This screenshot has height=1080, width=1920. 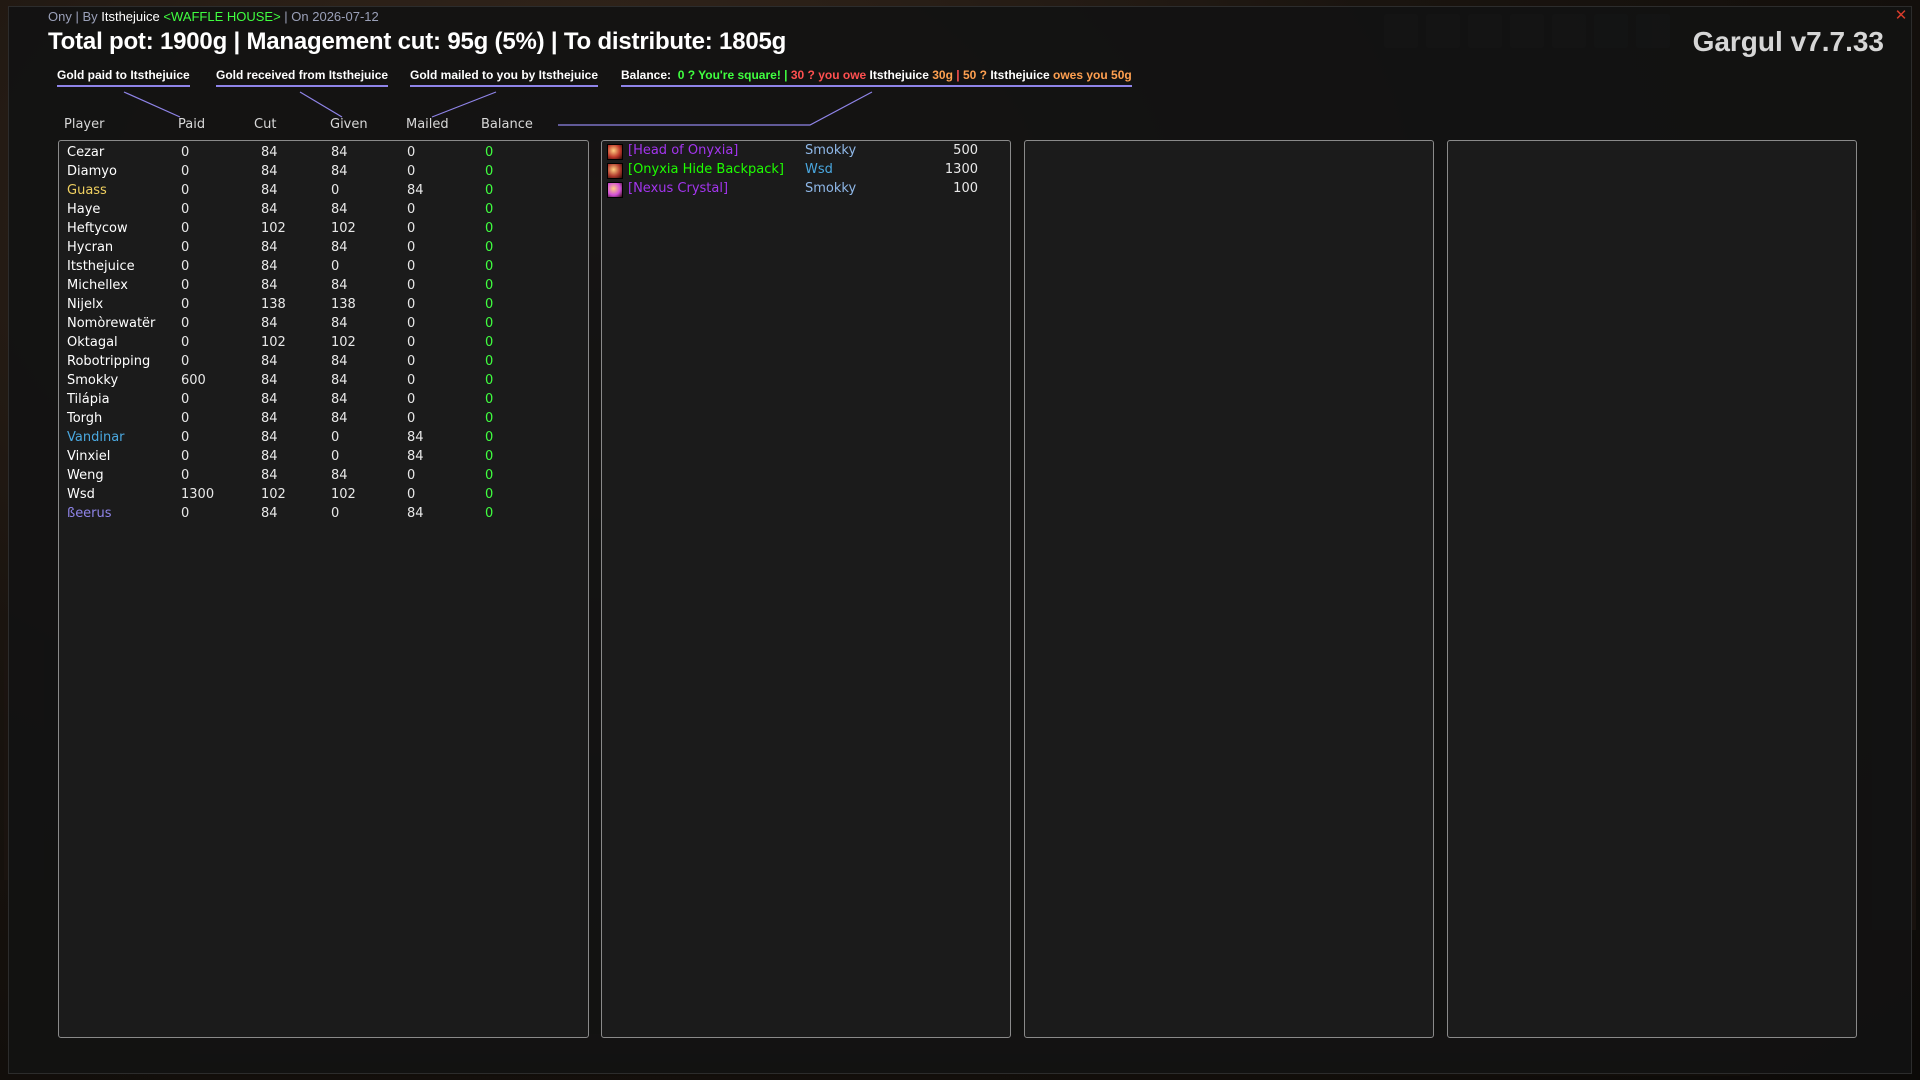 What do you see at coordinates (965, 150) in the screenshot?
I see `item-price: 500` at bounding box center [965, 150].